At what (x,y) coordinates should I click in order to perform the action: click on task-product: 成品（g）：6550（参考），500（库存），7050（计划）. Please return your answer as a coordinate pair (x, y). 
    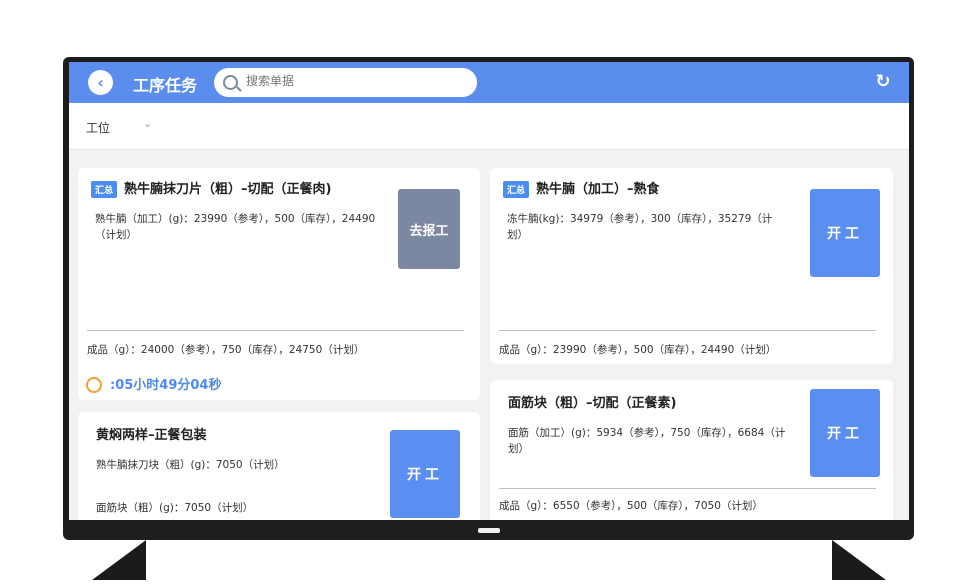
    Looking at the image, I should click on (631, 506).